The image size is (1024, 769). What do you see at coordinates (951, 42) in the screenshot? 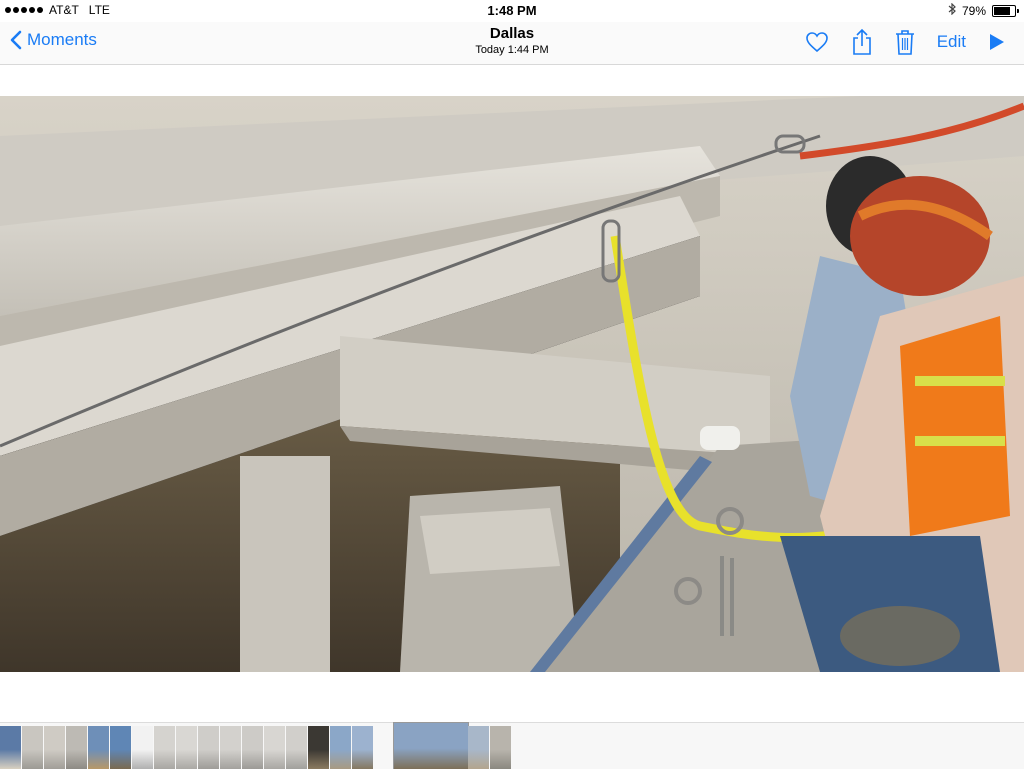
I see `edit-button: Edit` at bounding box center [951, 42].